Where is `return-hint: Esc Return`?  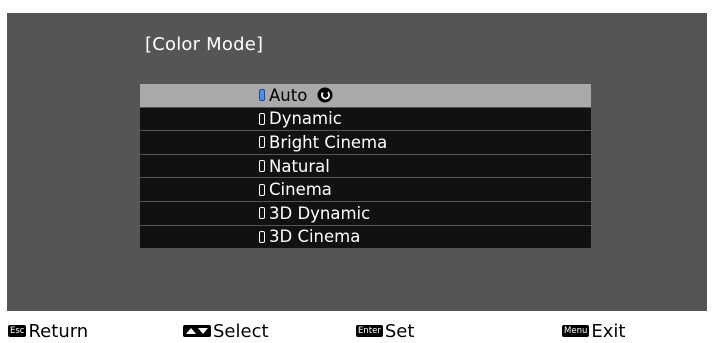
return-hint: Esc Return is located at coordinates (48, 331).